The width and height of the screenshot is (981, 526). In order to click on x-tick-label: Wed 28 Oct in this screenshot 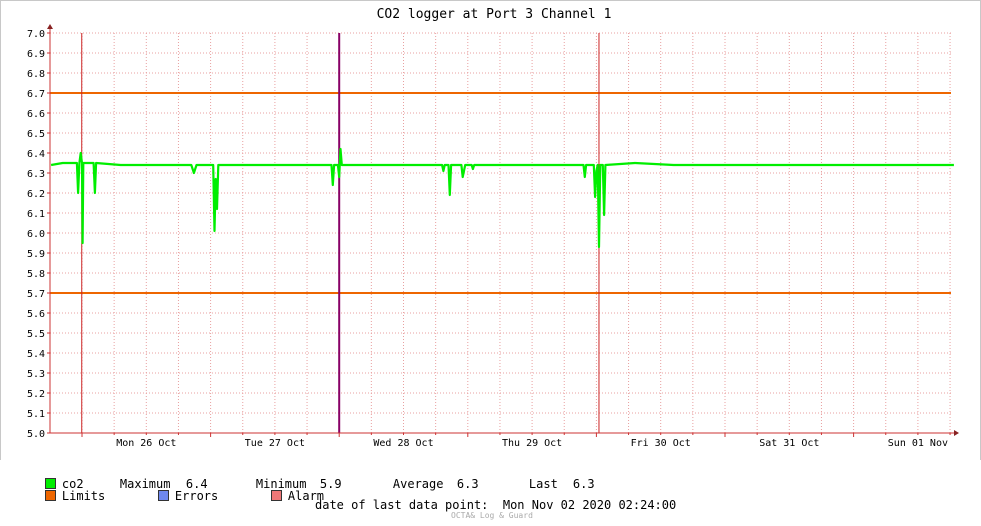, I will do `click(403, 443)`.